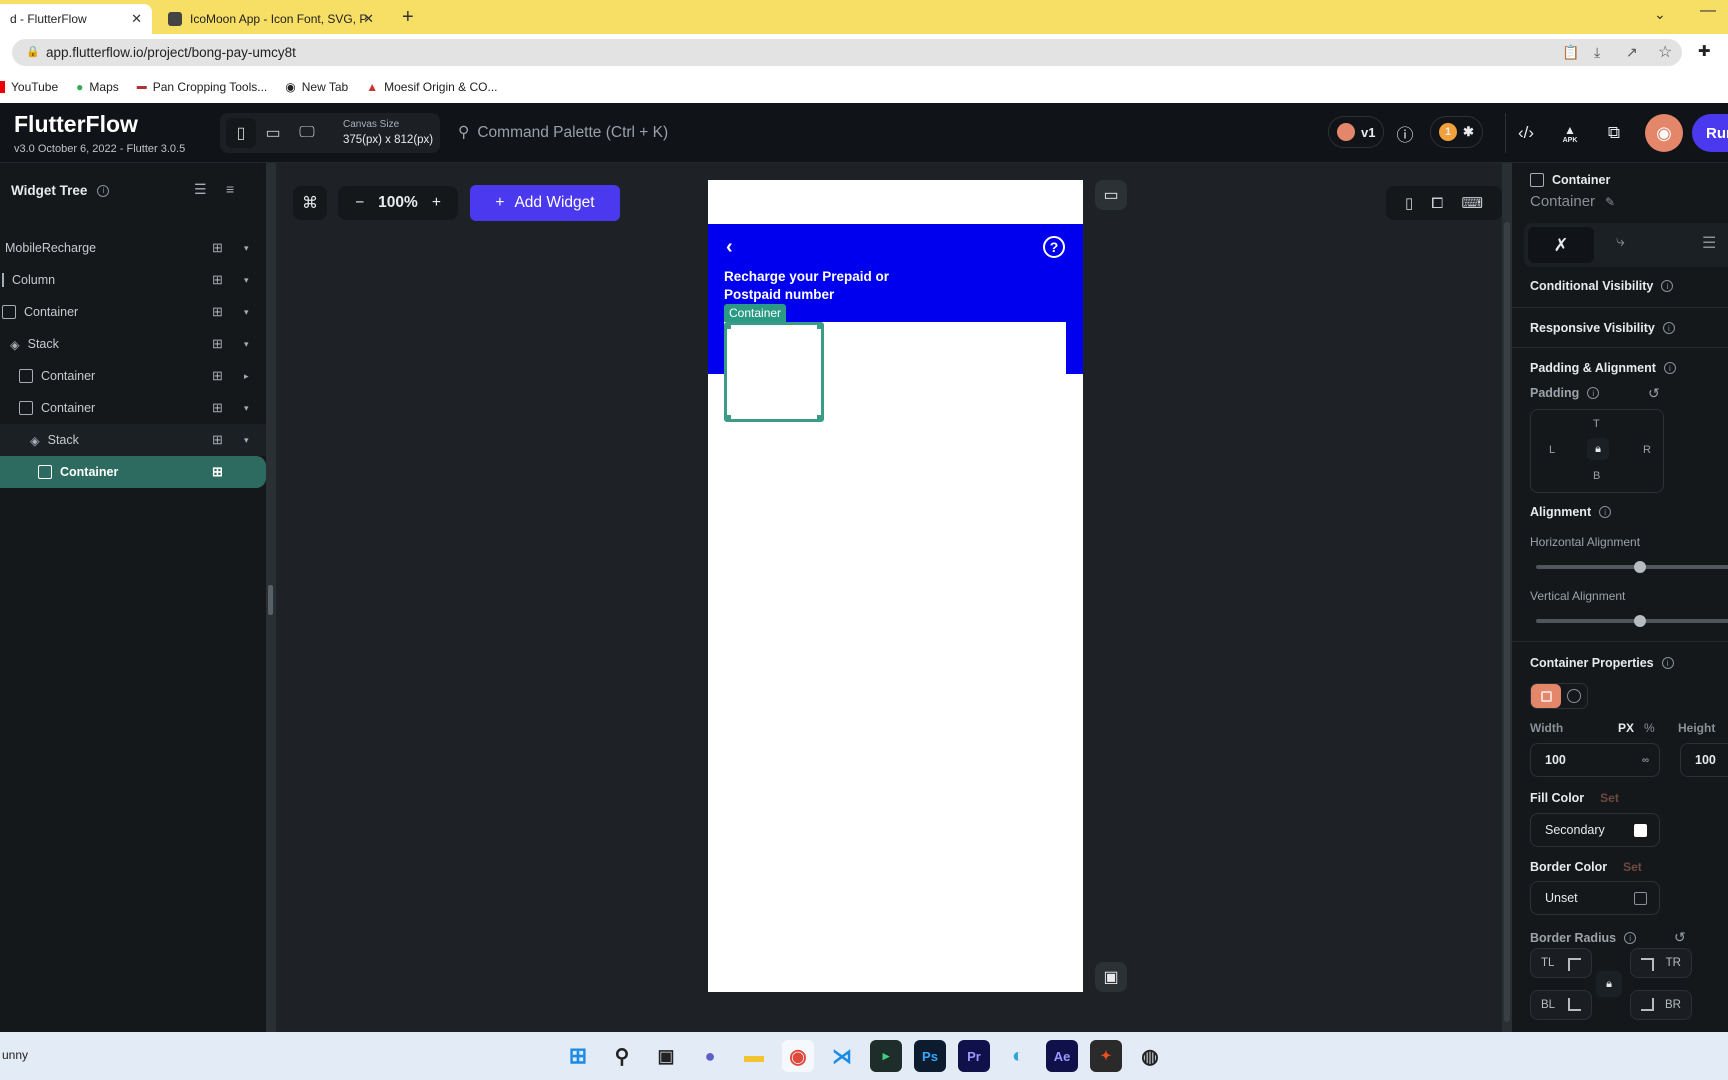  Describe the element at coordinates (1546, 696) in the screenshot. I see `rectangle-shape-button` at that location.